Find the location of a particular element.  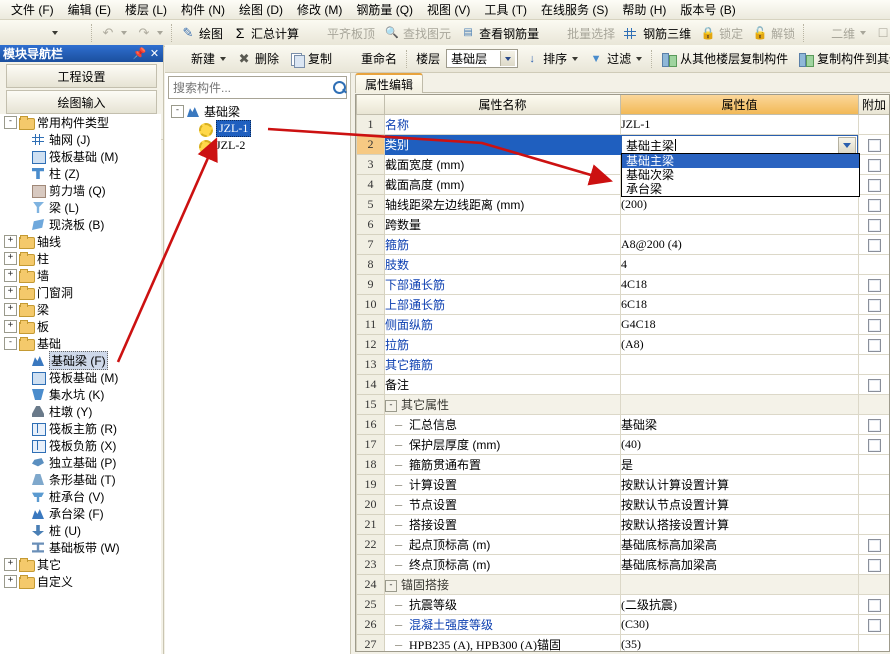

copy-component-button: 复制 is located at coordinates (310, 58).